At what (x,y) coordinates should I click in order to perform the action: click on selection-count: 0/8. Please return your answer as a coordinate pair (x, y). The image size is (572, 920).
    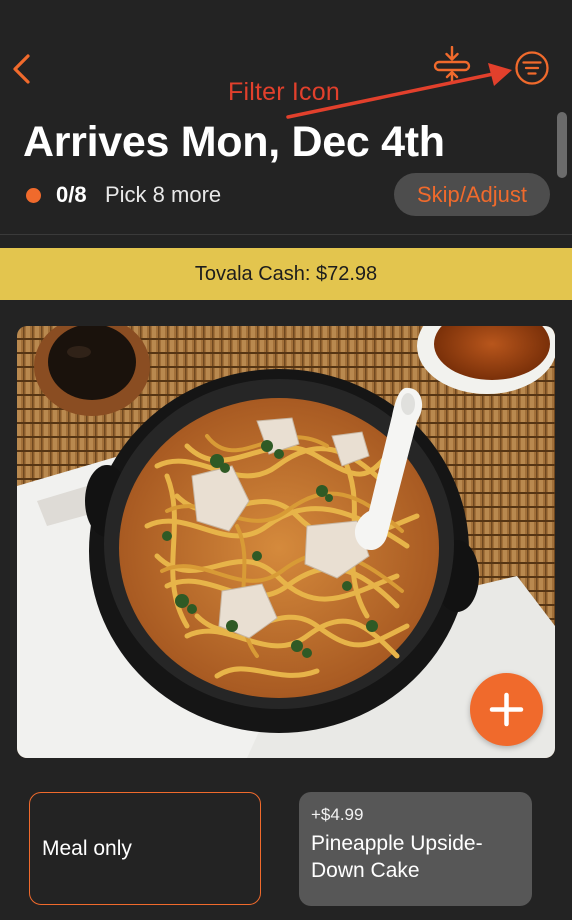
    Looking at the image, I should click on (71, 194).